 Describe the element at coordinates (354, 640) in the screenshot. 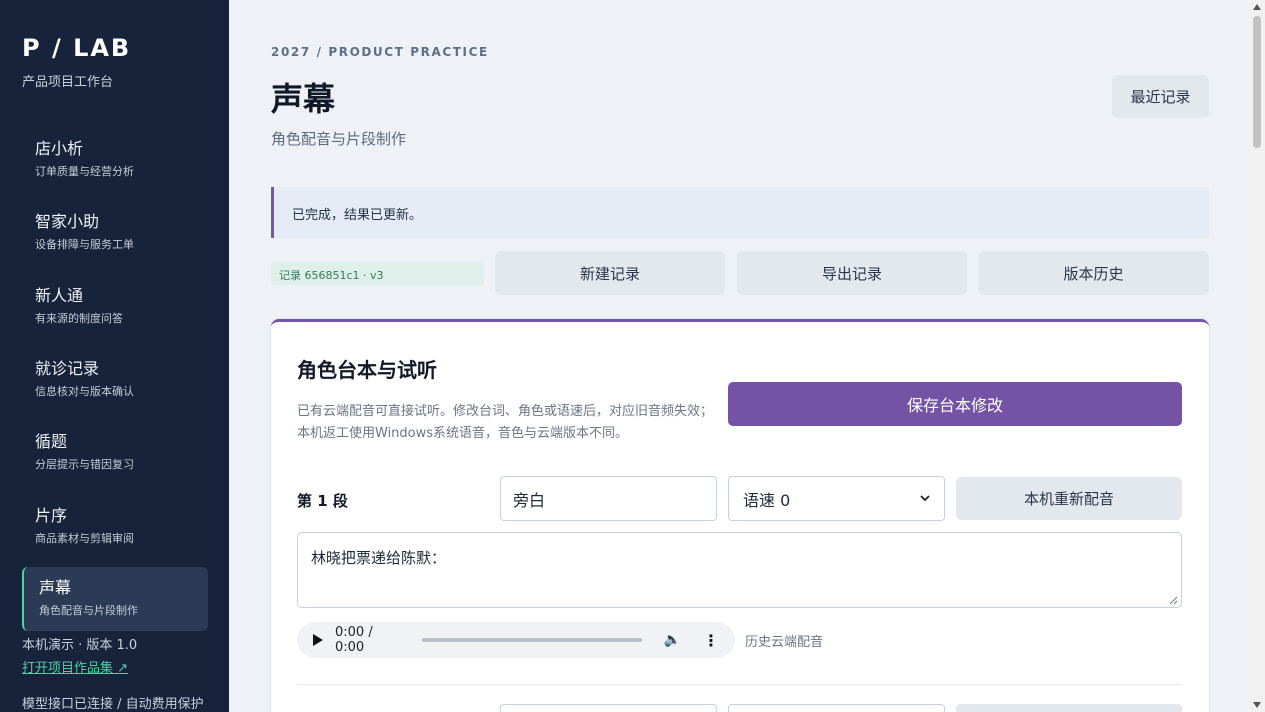

I see `audio-time: 0:00 / 0:00` at that location.